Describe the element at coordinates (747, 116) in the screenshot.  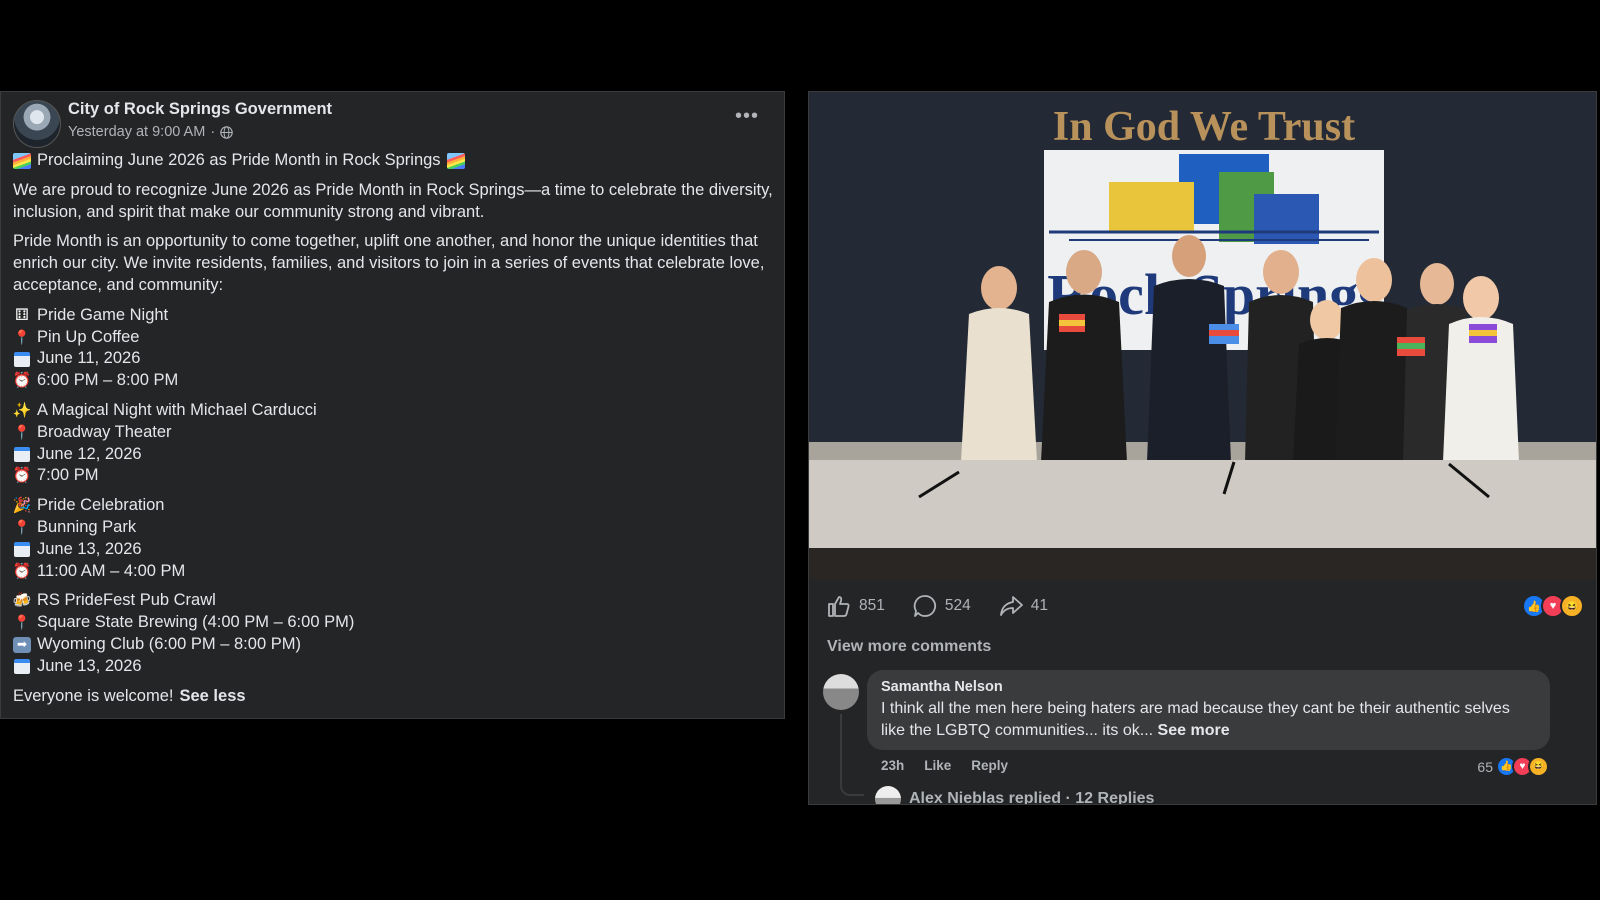
I see `more-options-button: •••` at that location.